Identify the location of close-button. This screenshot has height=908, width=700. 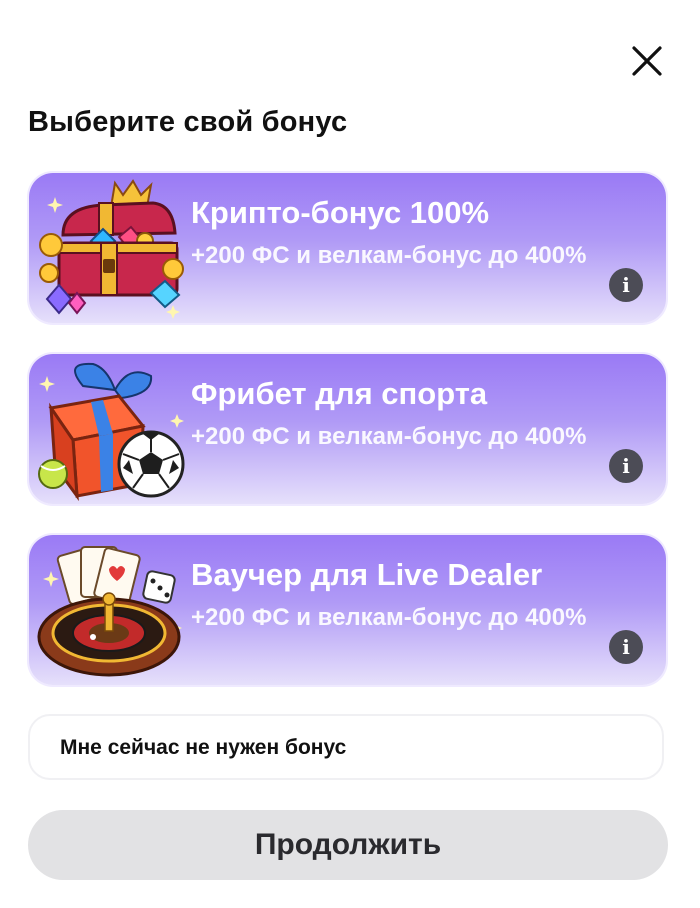
(647, 61).